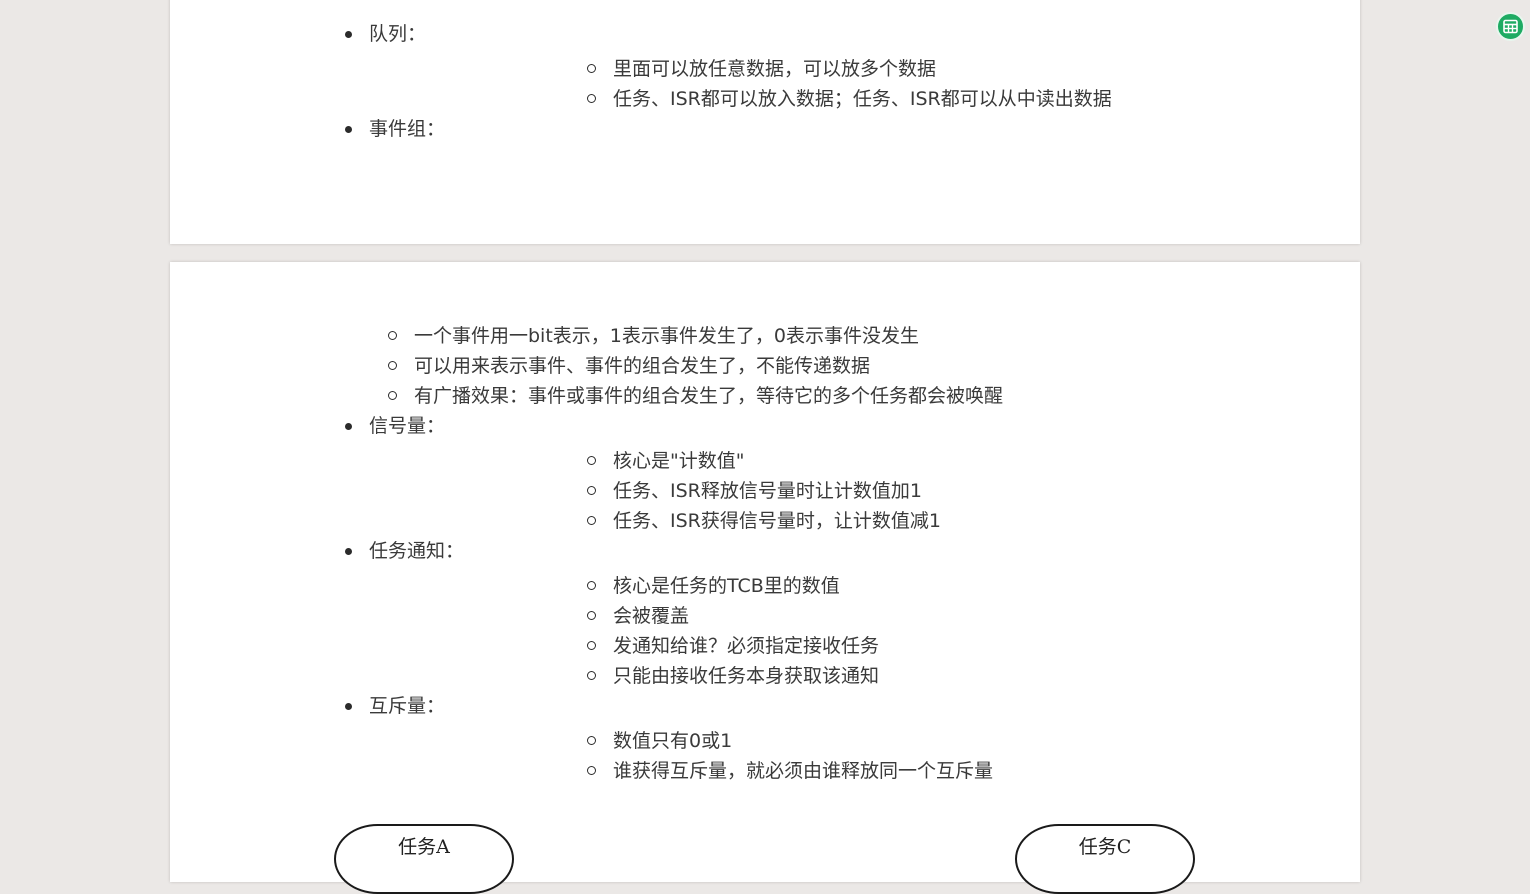 The height and width of the screenshot is (894, 1530). Describe the element at coordinates (1105, 859) in the screenshot. I see `diagram-task-c: 任务C` at that location.